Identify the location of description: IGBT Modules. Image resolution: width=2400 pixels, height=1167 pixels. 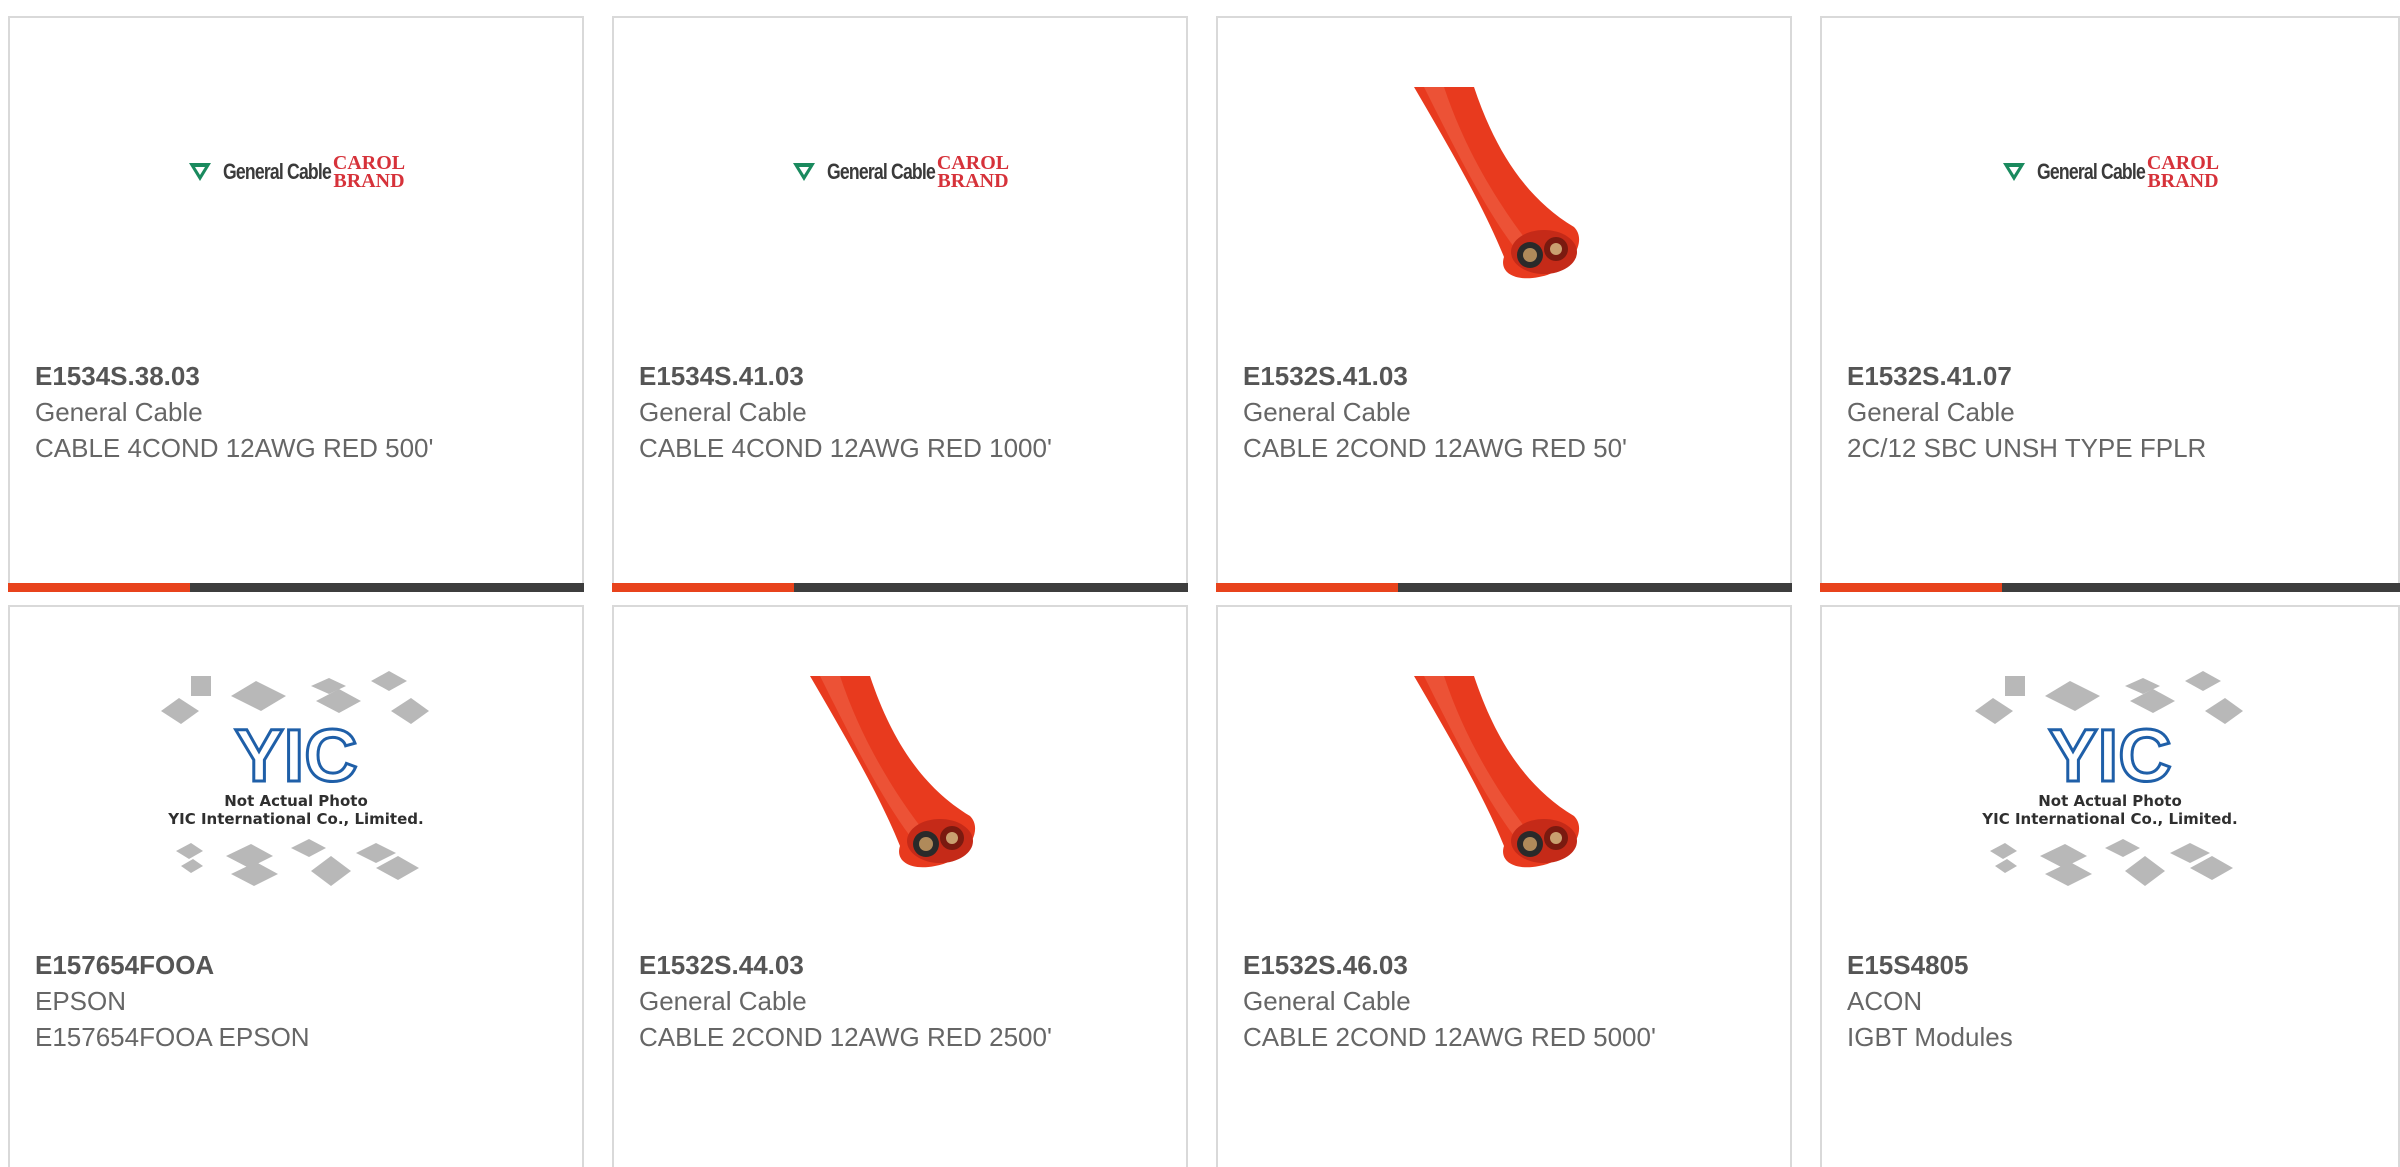
(1930, 1037).